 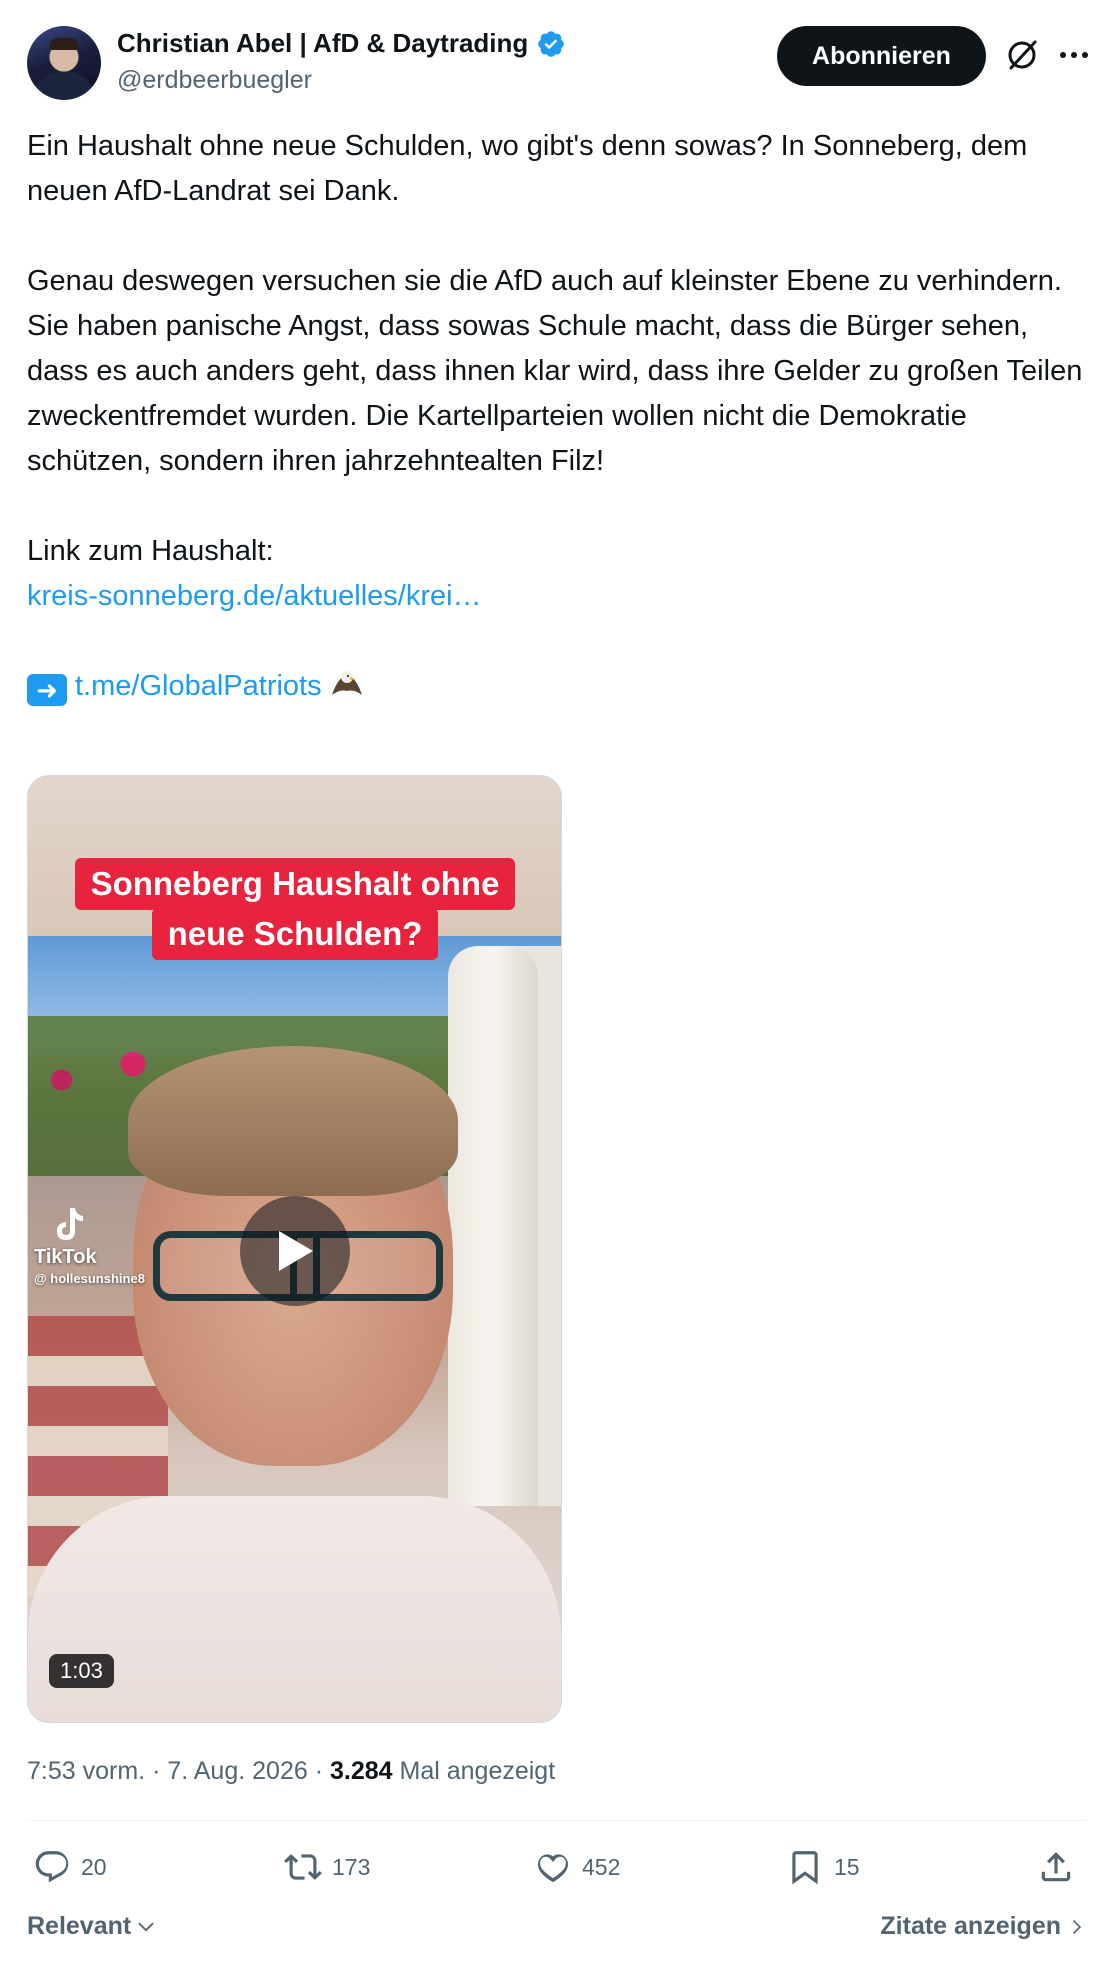 What do you see at coordinates (327, 1867) in the screenshot?
I see `retweet-button: 173` at bounding box center [327, 1867].